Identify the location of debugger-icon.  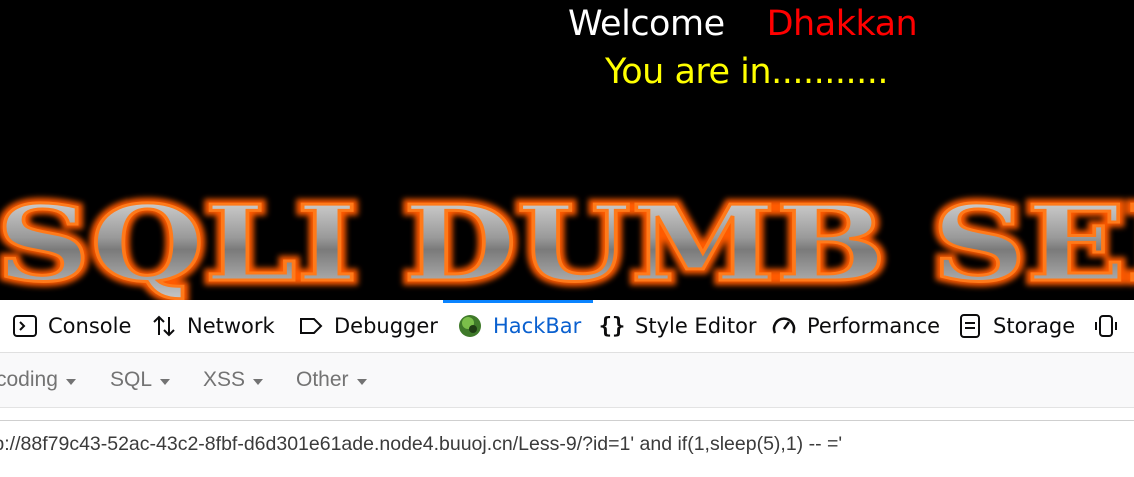
(311, 326).